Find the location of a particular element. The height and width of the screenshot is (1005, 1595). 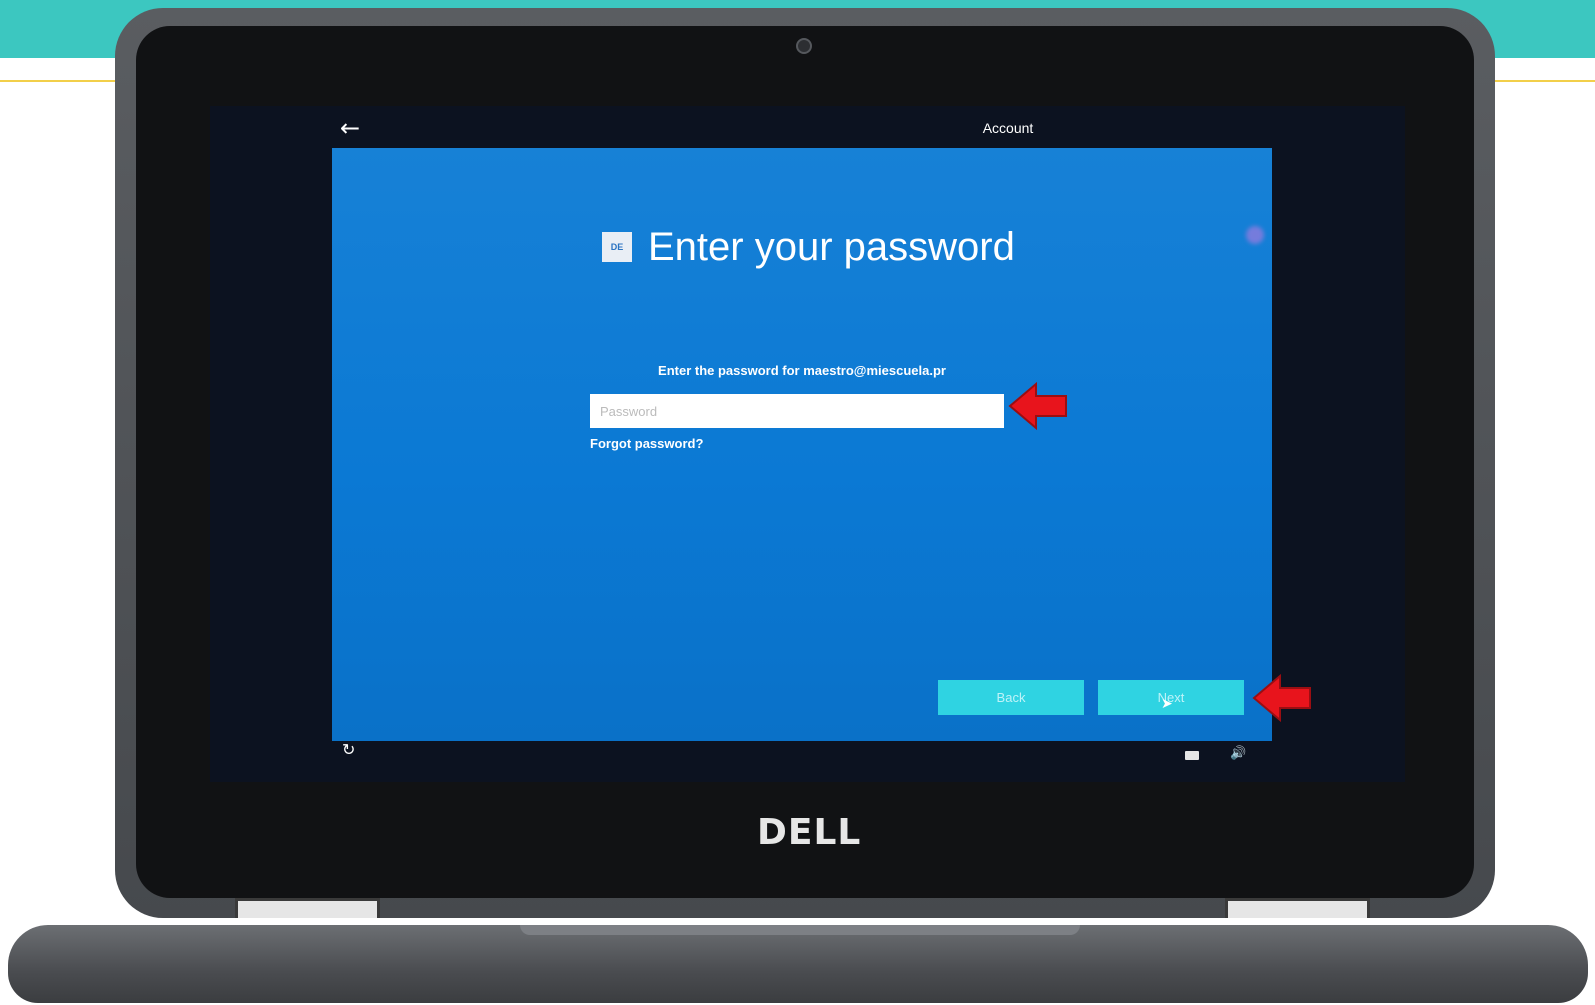

organization-logo-icon: DE is located at coordinates (617, 247).